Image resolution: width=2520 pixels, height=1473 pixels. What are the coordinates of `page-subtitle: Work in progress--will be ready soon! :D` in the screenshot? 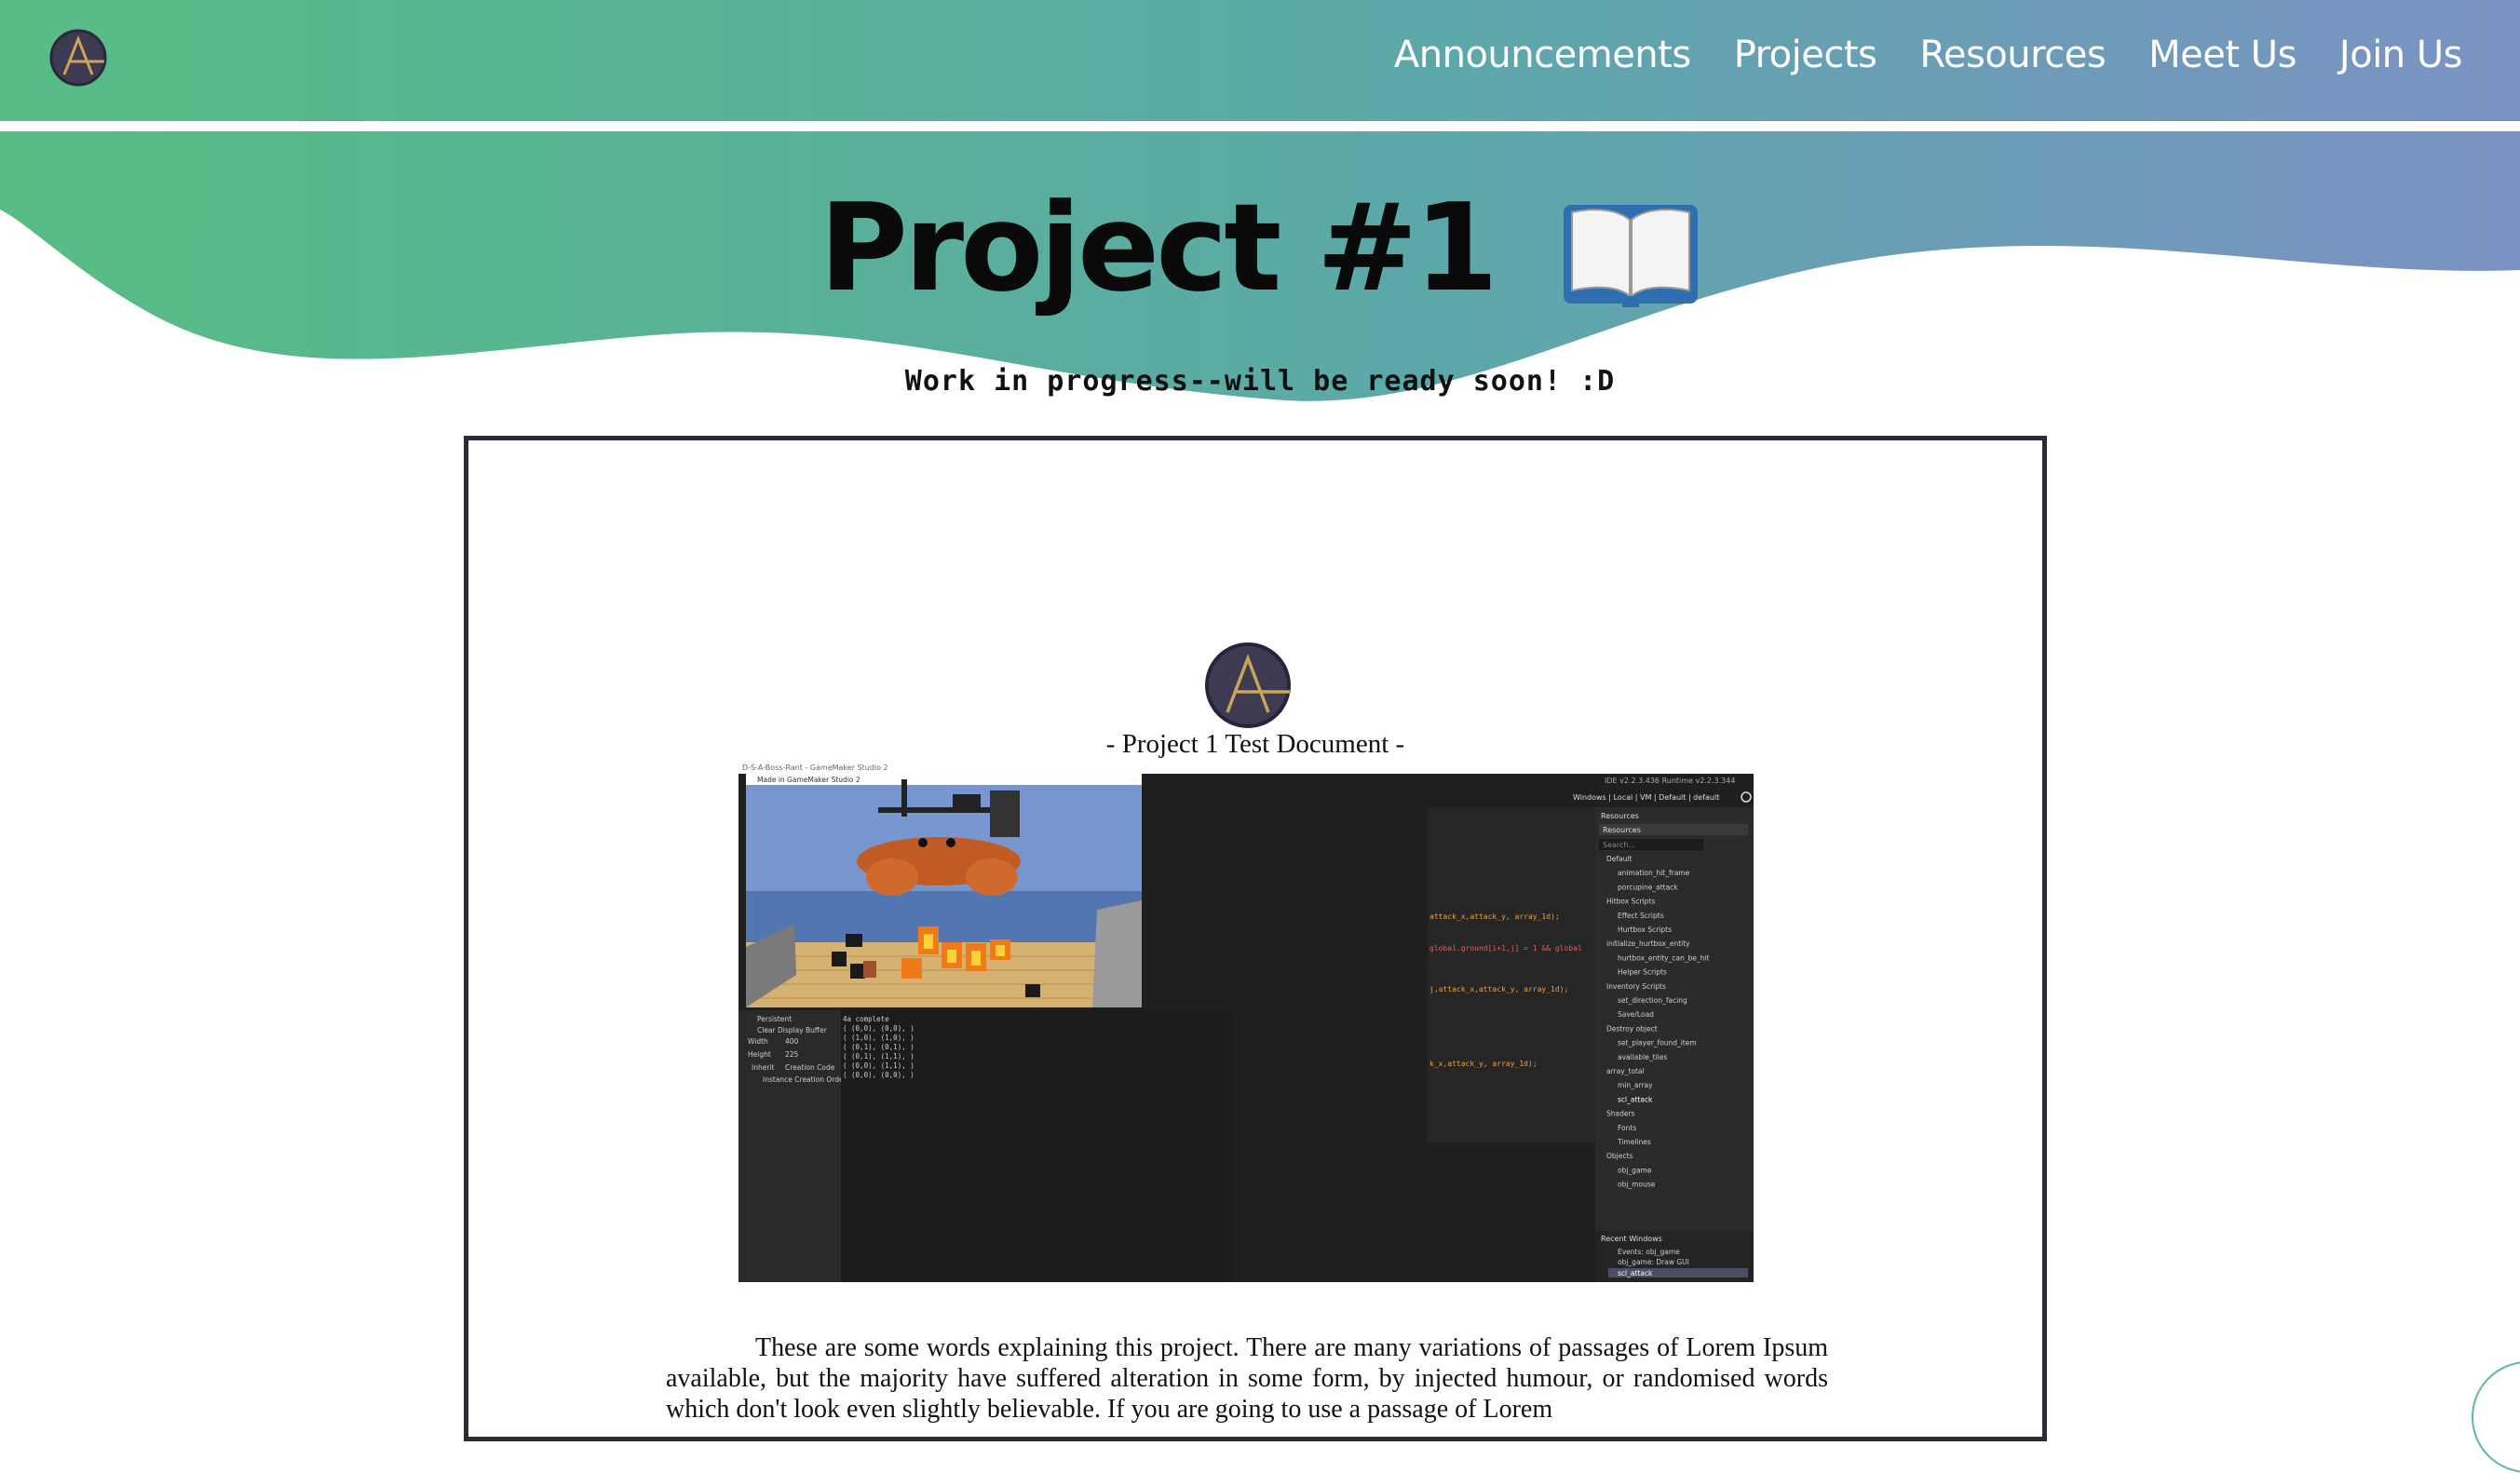 It's located at (1260, 382).